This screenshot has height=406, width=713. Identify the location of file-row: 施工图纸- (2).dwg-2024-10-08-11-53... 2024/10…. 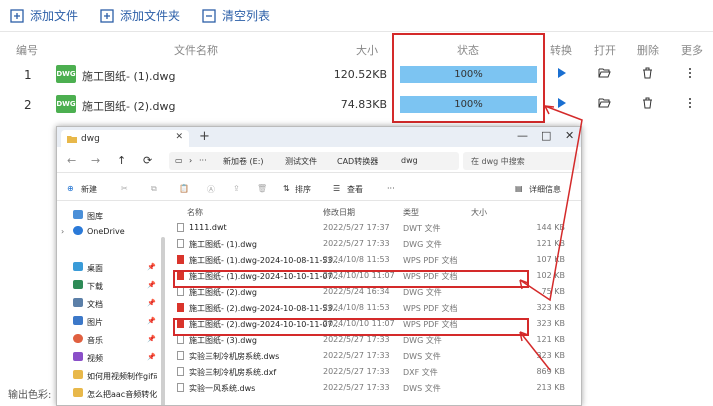
(375, 308).